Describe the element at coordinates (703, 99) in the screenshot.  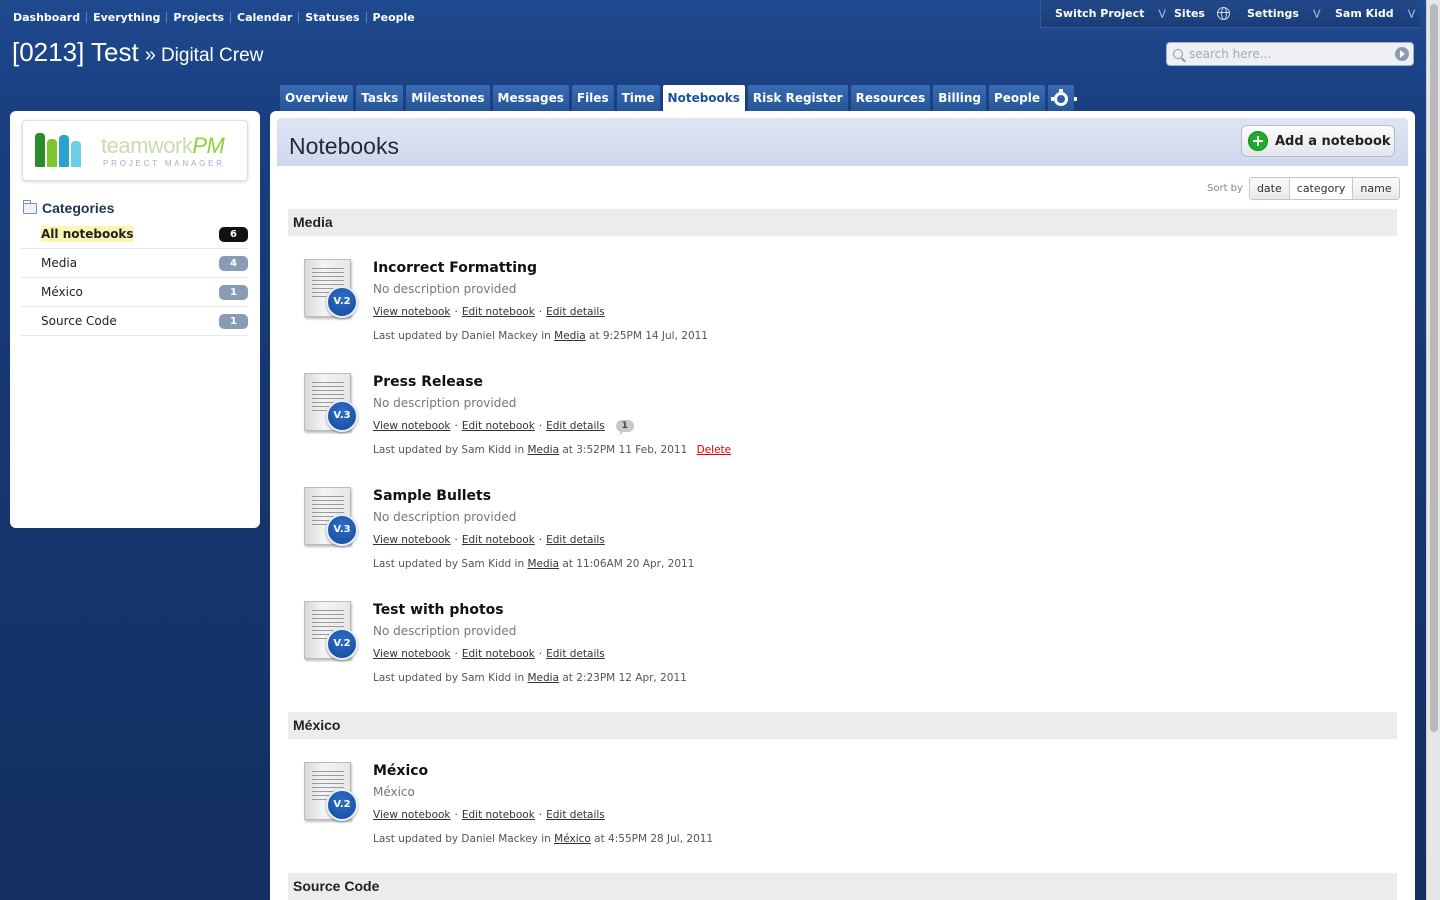
I see `tab-notebooks: Notebooks` at that location.